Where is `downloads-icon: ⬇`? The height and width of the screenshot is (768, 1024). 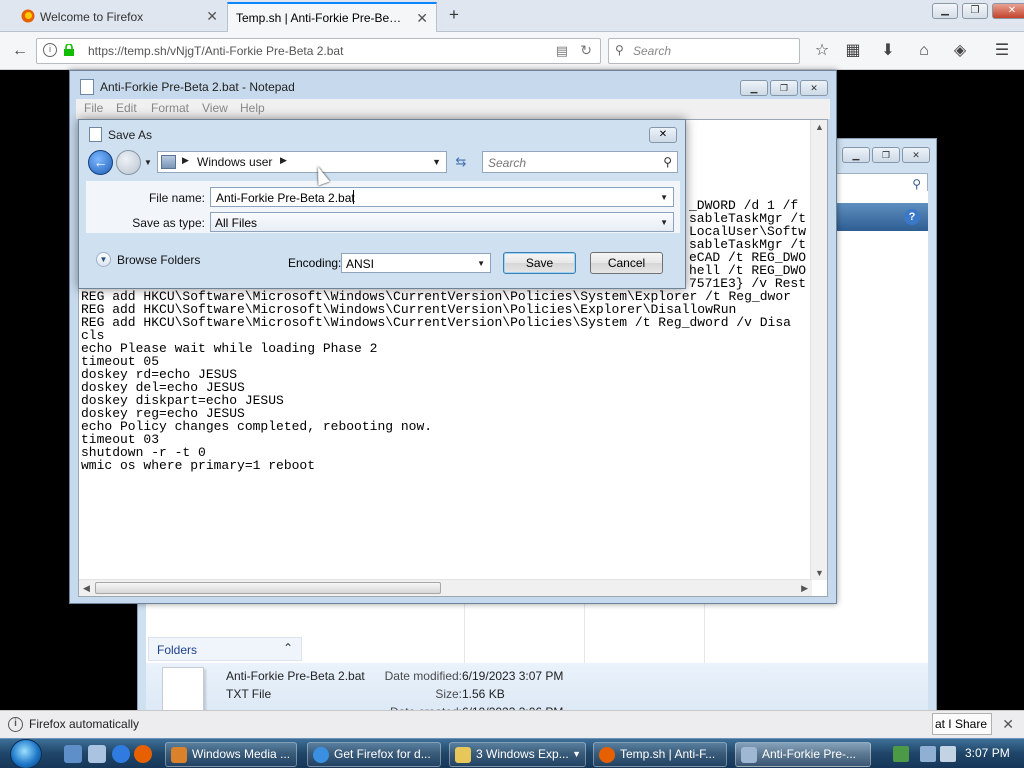
downloads-icon: ⬇ is located at coordinates (888, 51).